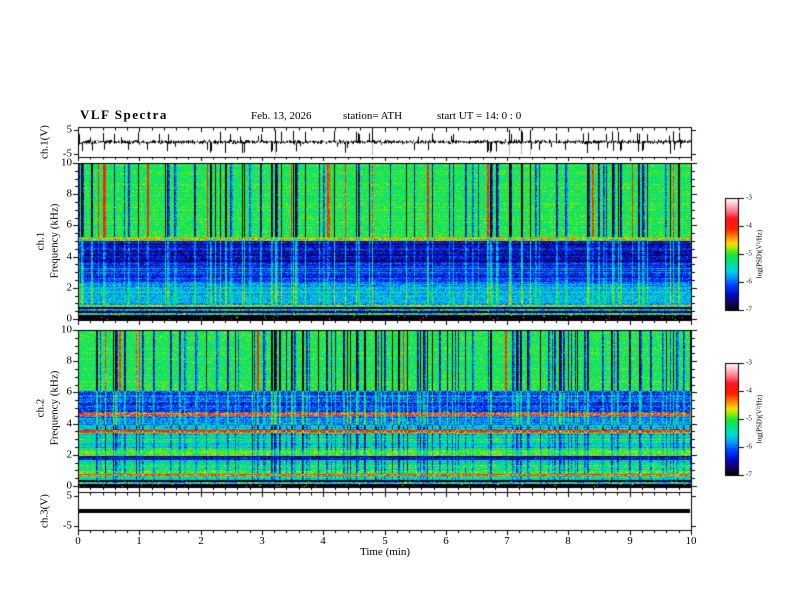 The width and height of the screenshot is (792, 612). I want to click on ch1-spec-ylabel: Frequency (kHz), so click(54, 241).